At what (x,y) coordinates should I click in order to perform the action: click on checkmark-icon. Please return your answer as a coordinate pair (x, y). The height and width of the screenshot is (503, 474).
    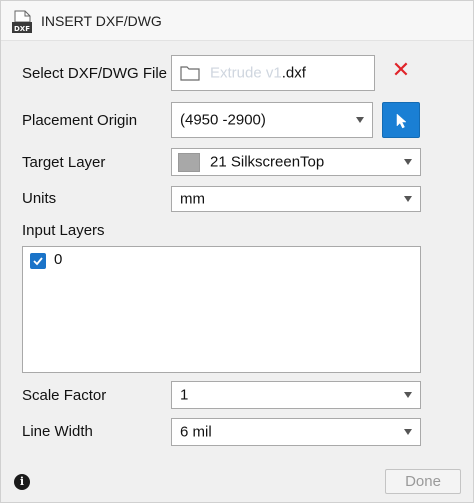
    Looking at the image, I should click on (38, 261).